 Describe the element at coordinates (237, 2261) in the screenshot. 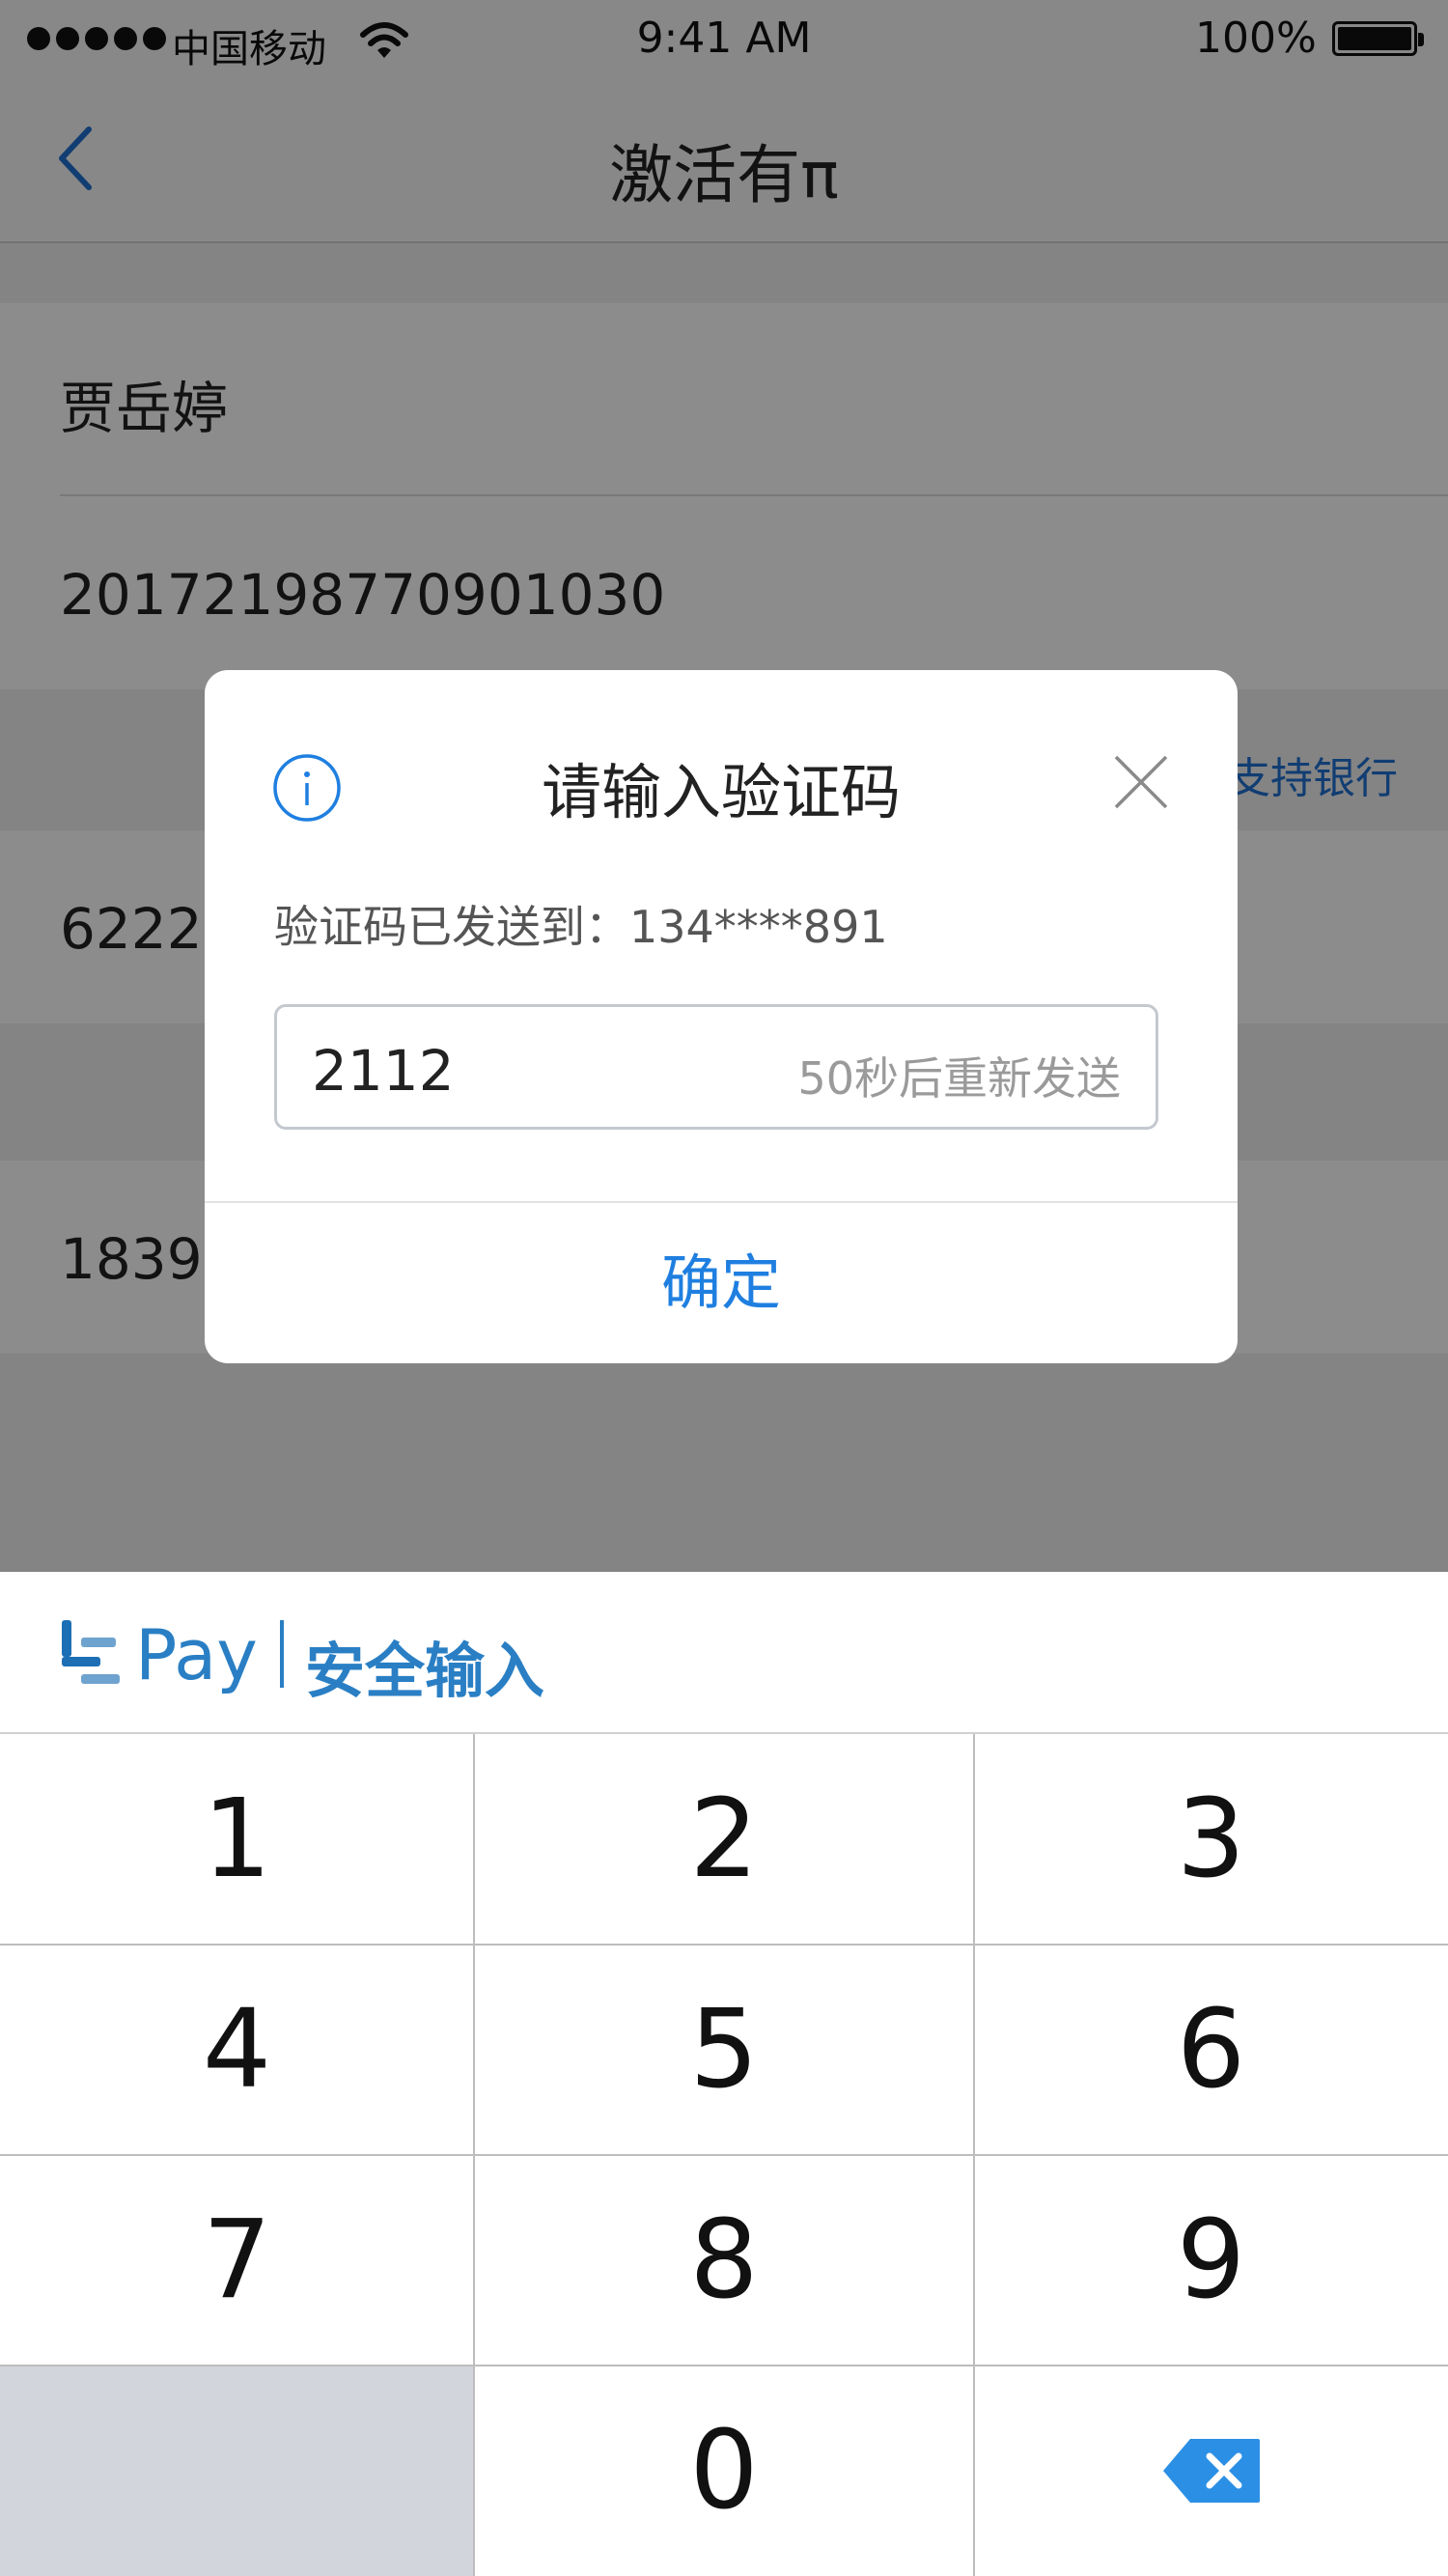

I see `key-7: 7` at that location.